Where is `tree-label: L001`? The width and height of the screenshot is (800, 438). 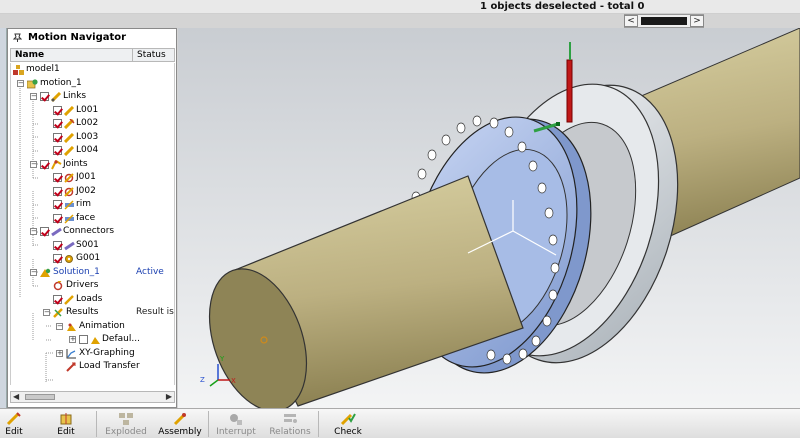
tree-label: L001 is located at coordinates (87, 109).